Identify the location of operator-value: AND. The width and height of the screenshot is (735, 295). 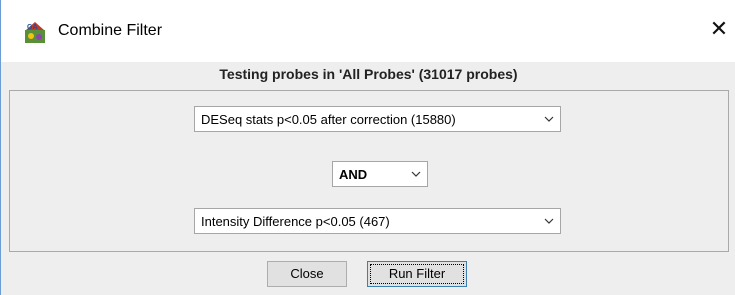
(353, 174).